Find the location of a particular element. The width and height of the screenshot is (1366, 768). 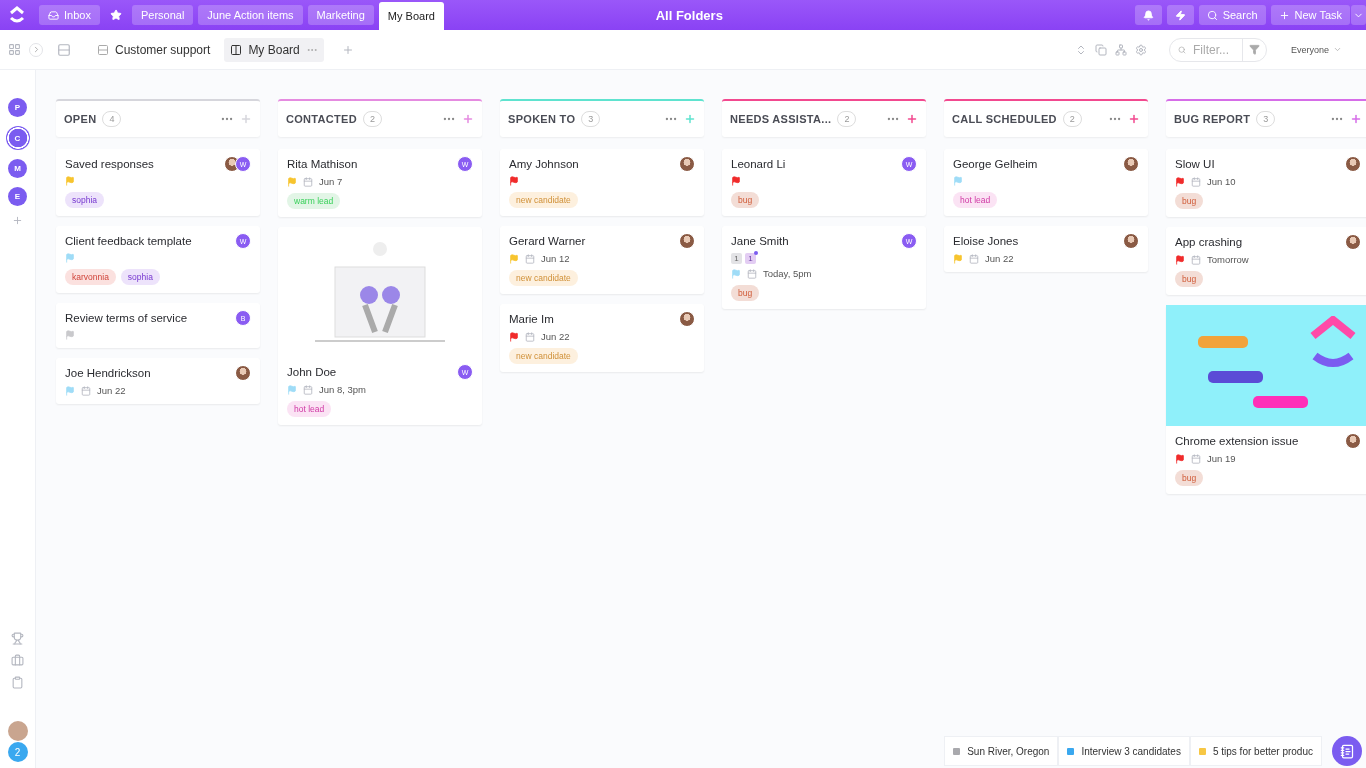

space-avatar: M is located at coordinates (17, 168).